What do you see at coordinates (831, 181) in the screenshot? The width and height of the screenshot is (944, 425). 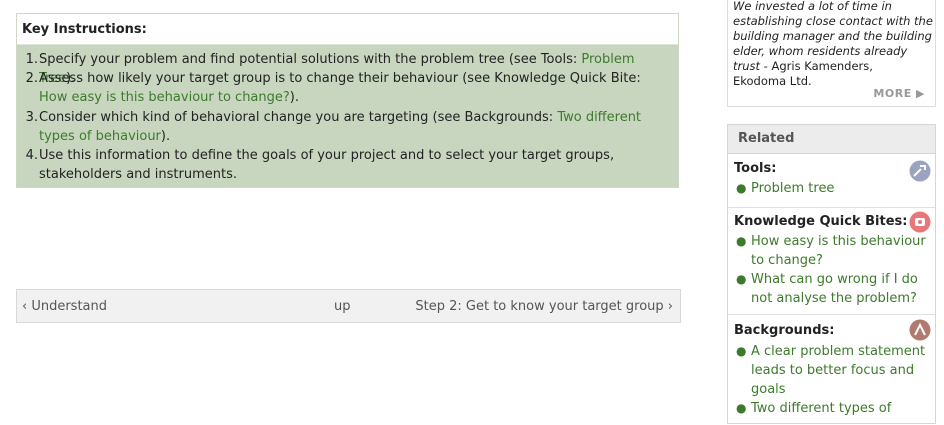 I see `related-tools-section: Tools: ● Problem tree` at bounding box center [831, 181].